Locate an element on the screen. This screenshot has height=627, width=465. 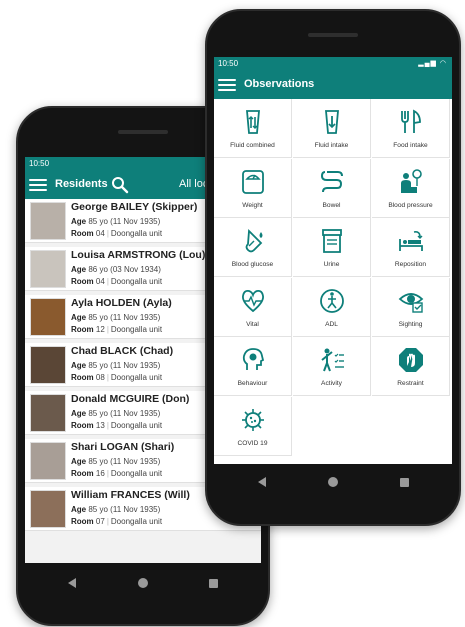
tile-food-intake: Food intake is located at coordinates (411, 128).